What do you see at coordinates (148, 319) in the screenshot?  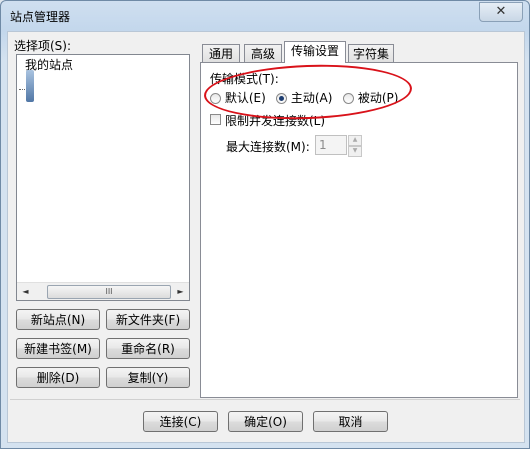 I see `new-folder-button: 新文件夹(F)` at bounding box center [148, 319].